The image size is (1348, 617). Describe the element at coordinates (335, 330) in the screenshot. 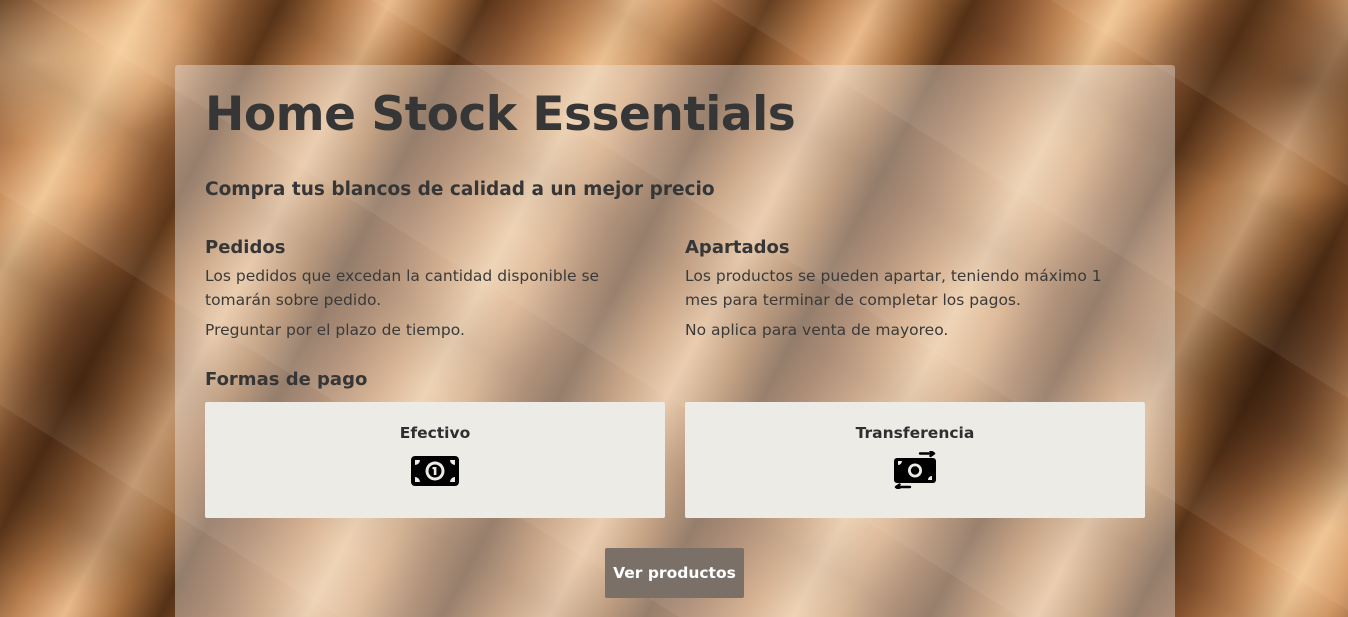

I see `pedidos-paragraph: Preguntar por el plazo de tiempo.` at that location.